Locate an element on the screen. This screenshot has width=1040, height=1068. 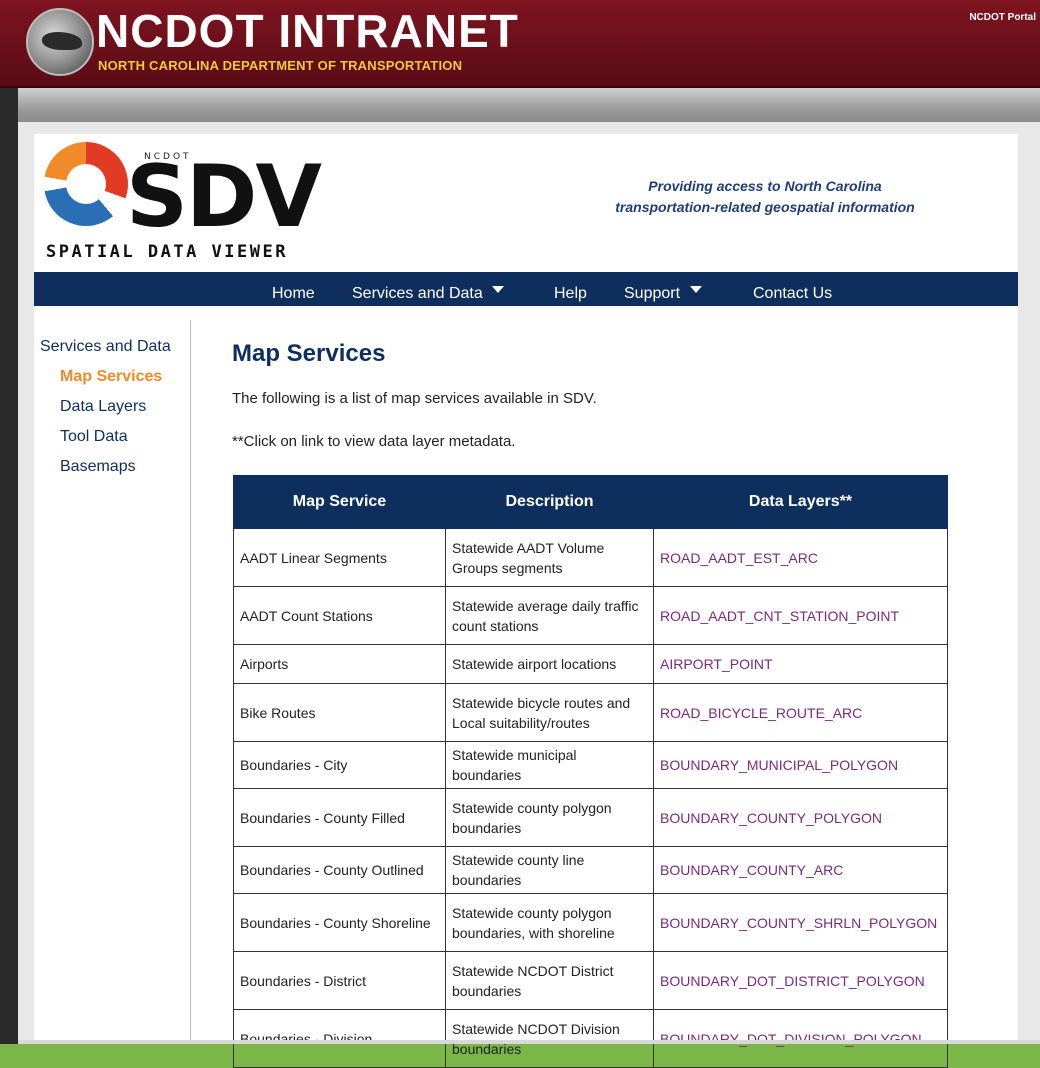
cell-map-service: Airports is located at coordinates (339, 664).